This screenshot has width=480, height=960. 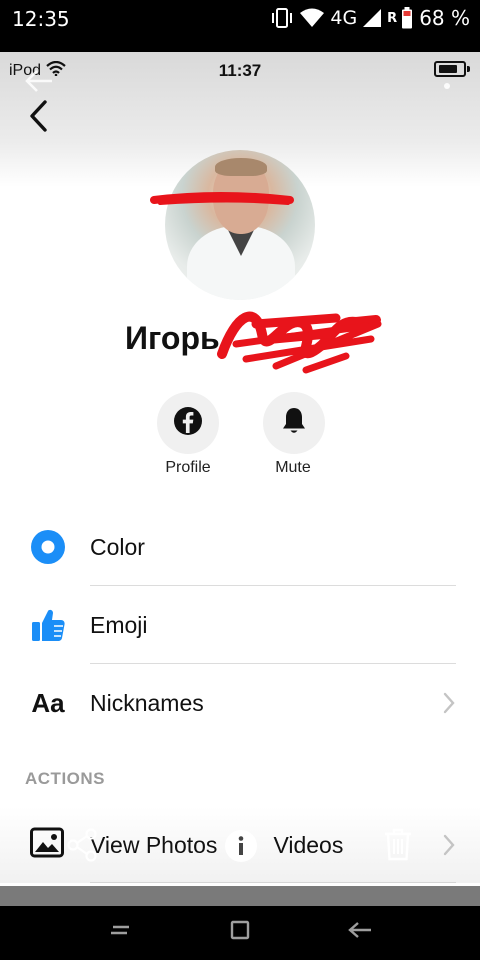 I want to click on battery-icon, so click(x=407, y=18).